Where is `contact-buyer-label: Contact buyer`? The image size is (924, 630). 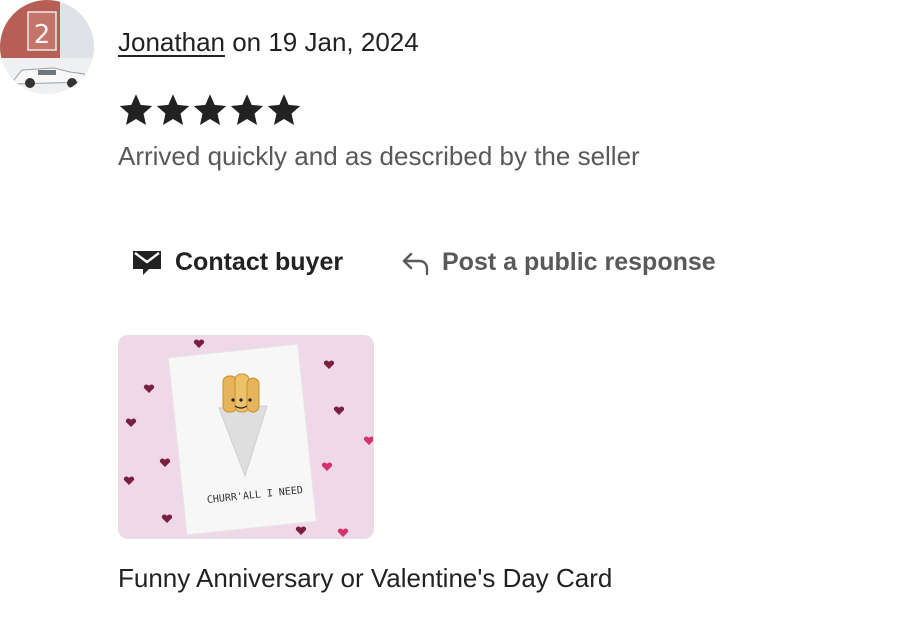
contact-buyer-label: Contact buyer is located at coordinates (259, 262).